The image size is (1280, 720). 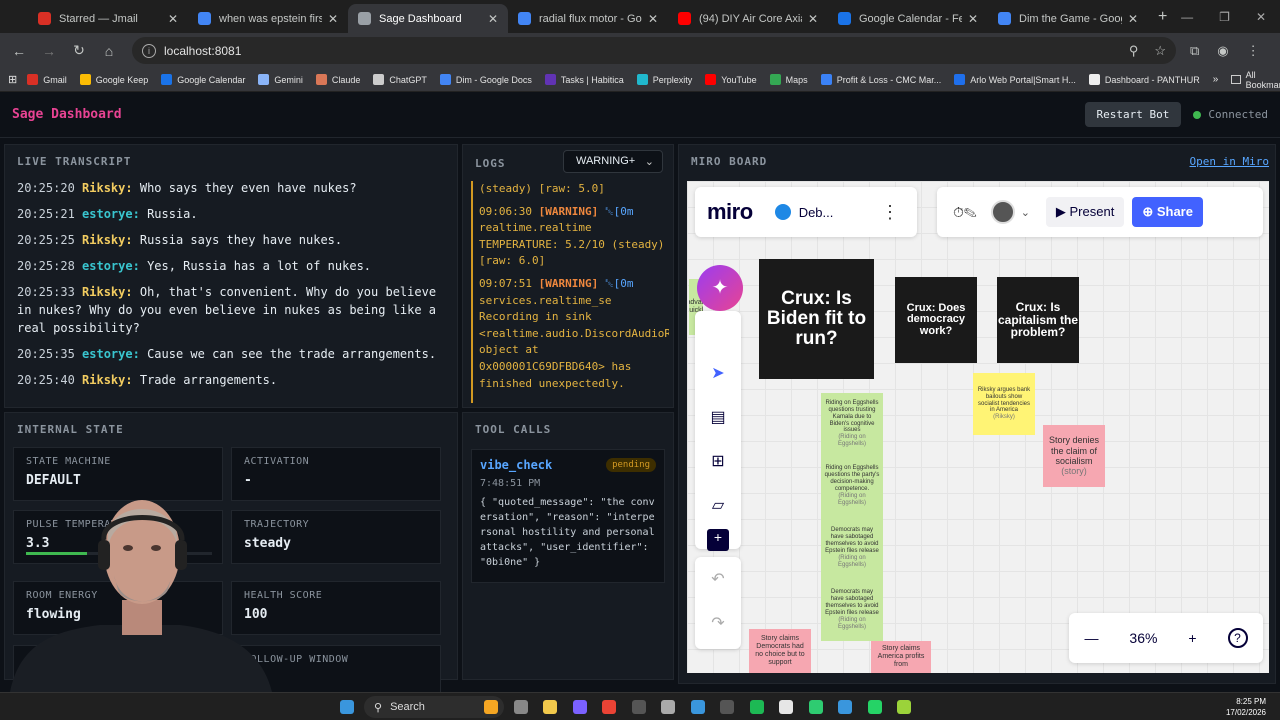 I want to click on bookmarks-overflow-icon: », so click(x=1216, y=79).